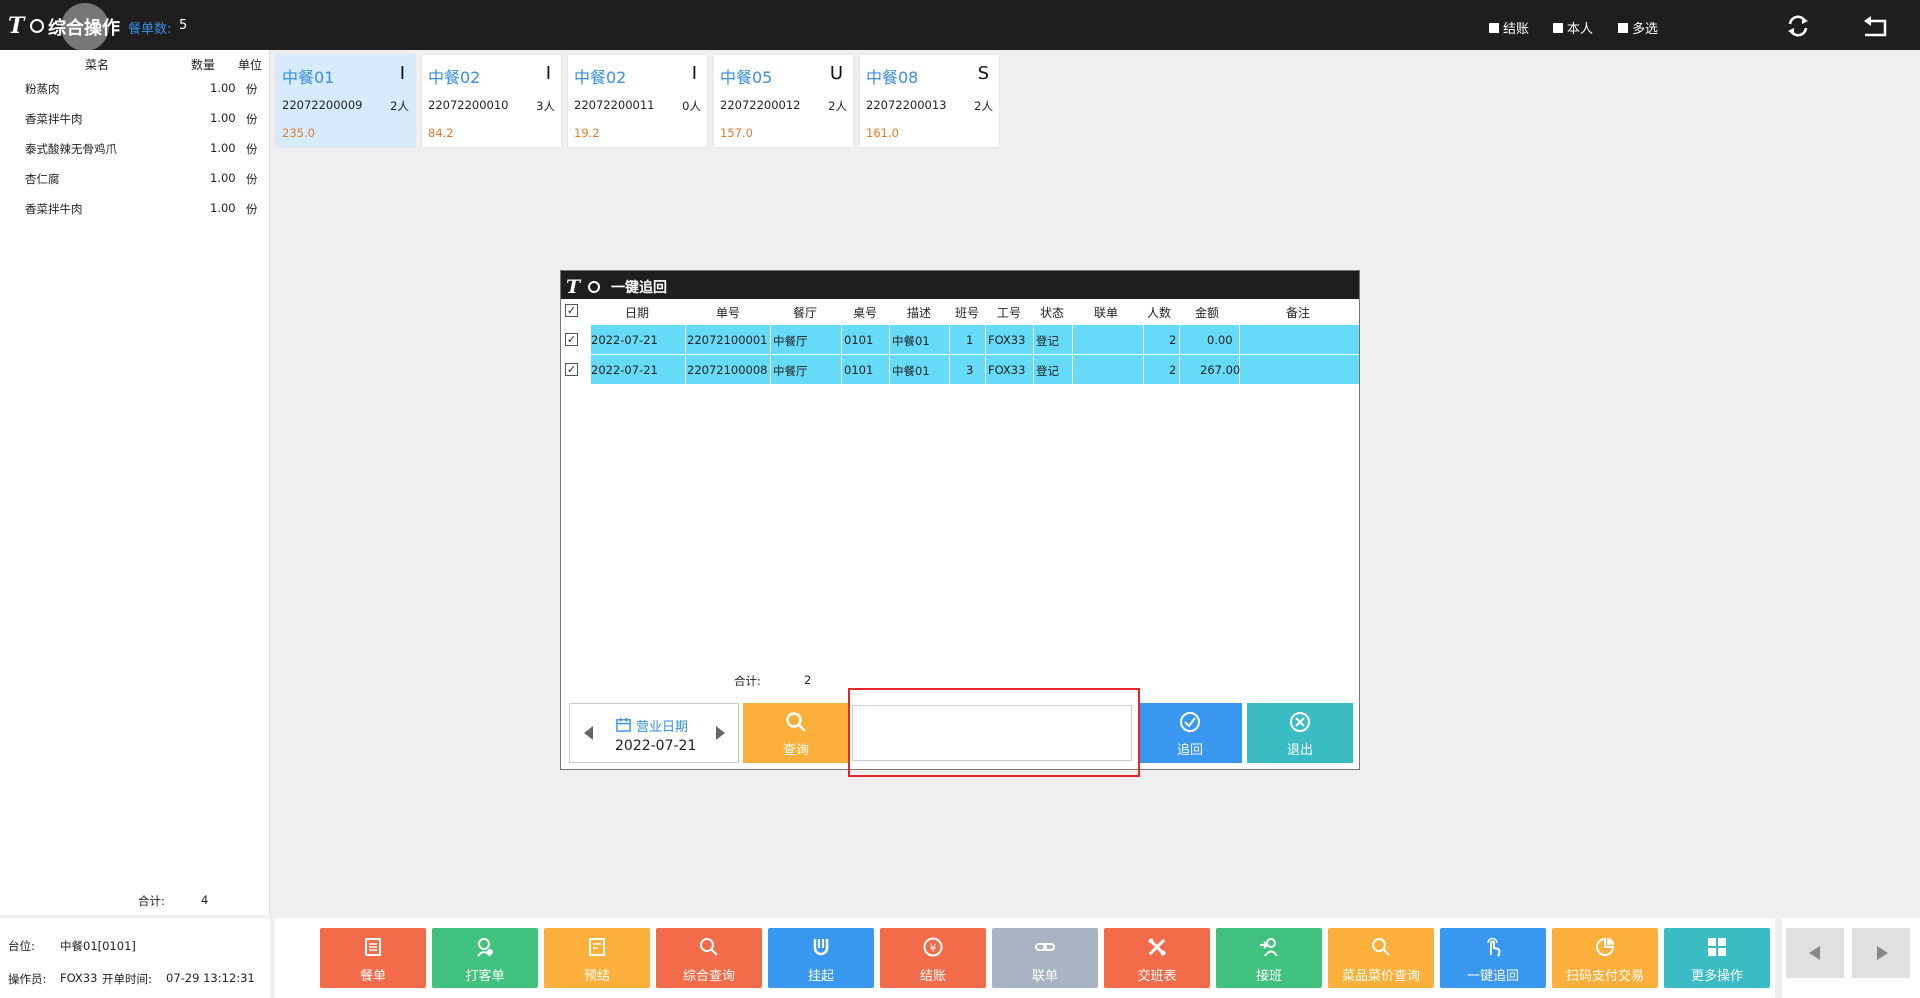 The image size is (1920, 998). I want to click on exit-button: 退出, so click(1300, 733).